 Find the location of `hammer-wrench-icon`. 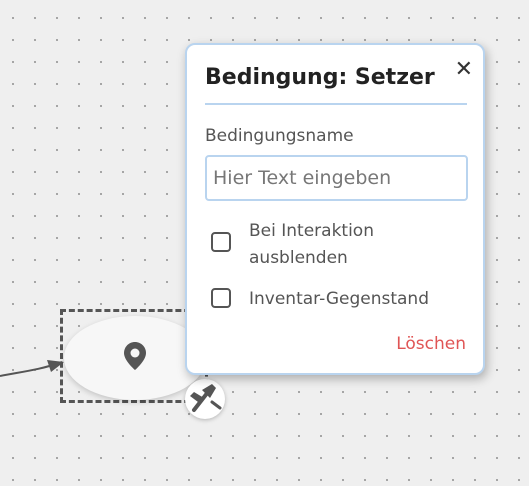

hammer-wrench-icon is located at coordinates (205, 399).